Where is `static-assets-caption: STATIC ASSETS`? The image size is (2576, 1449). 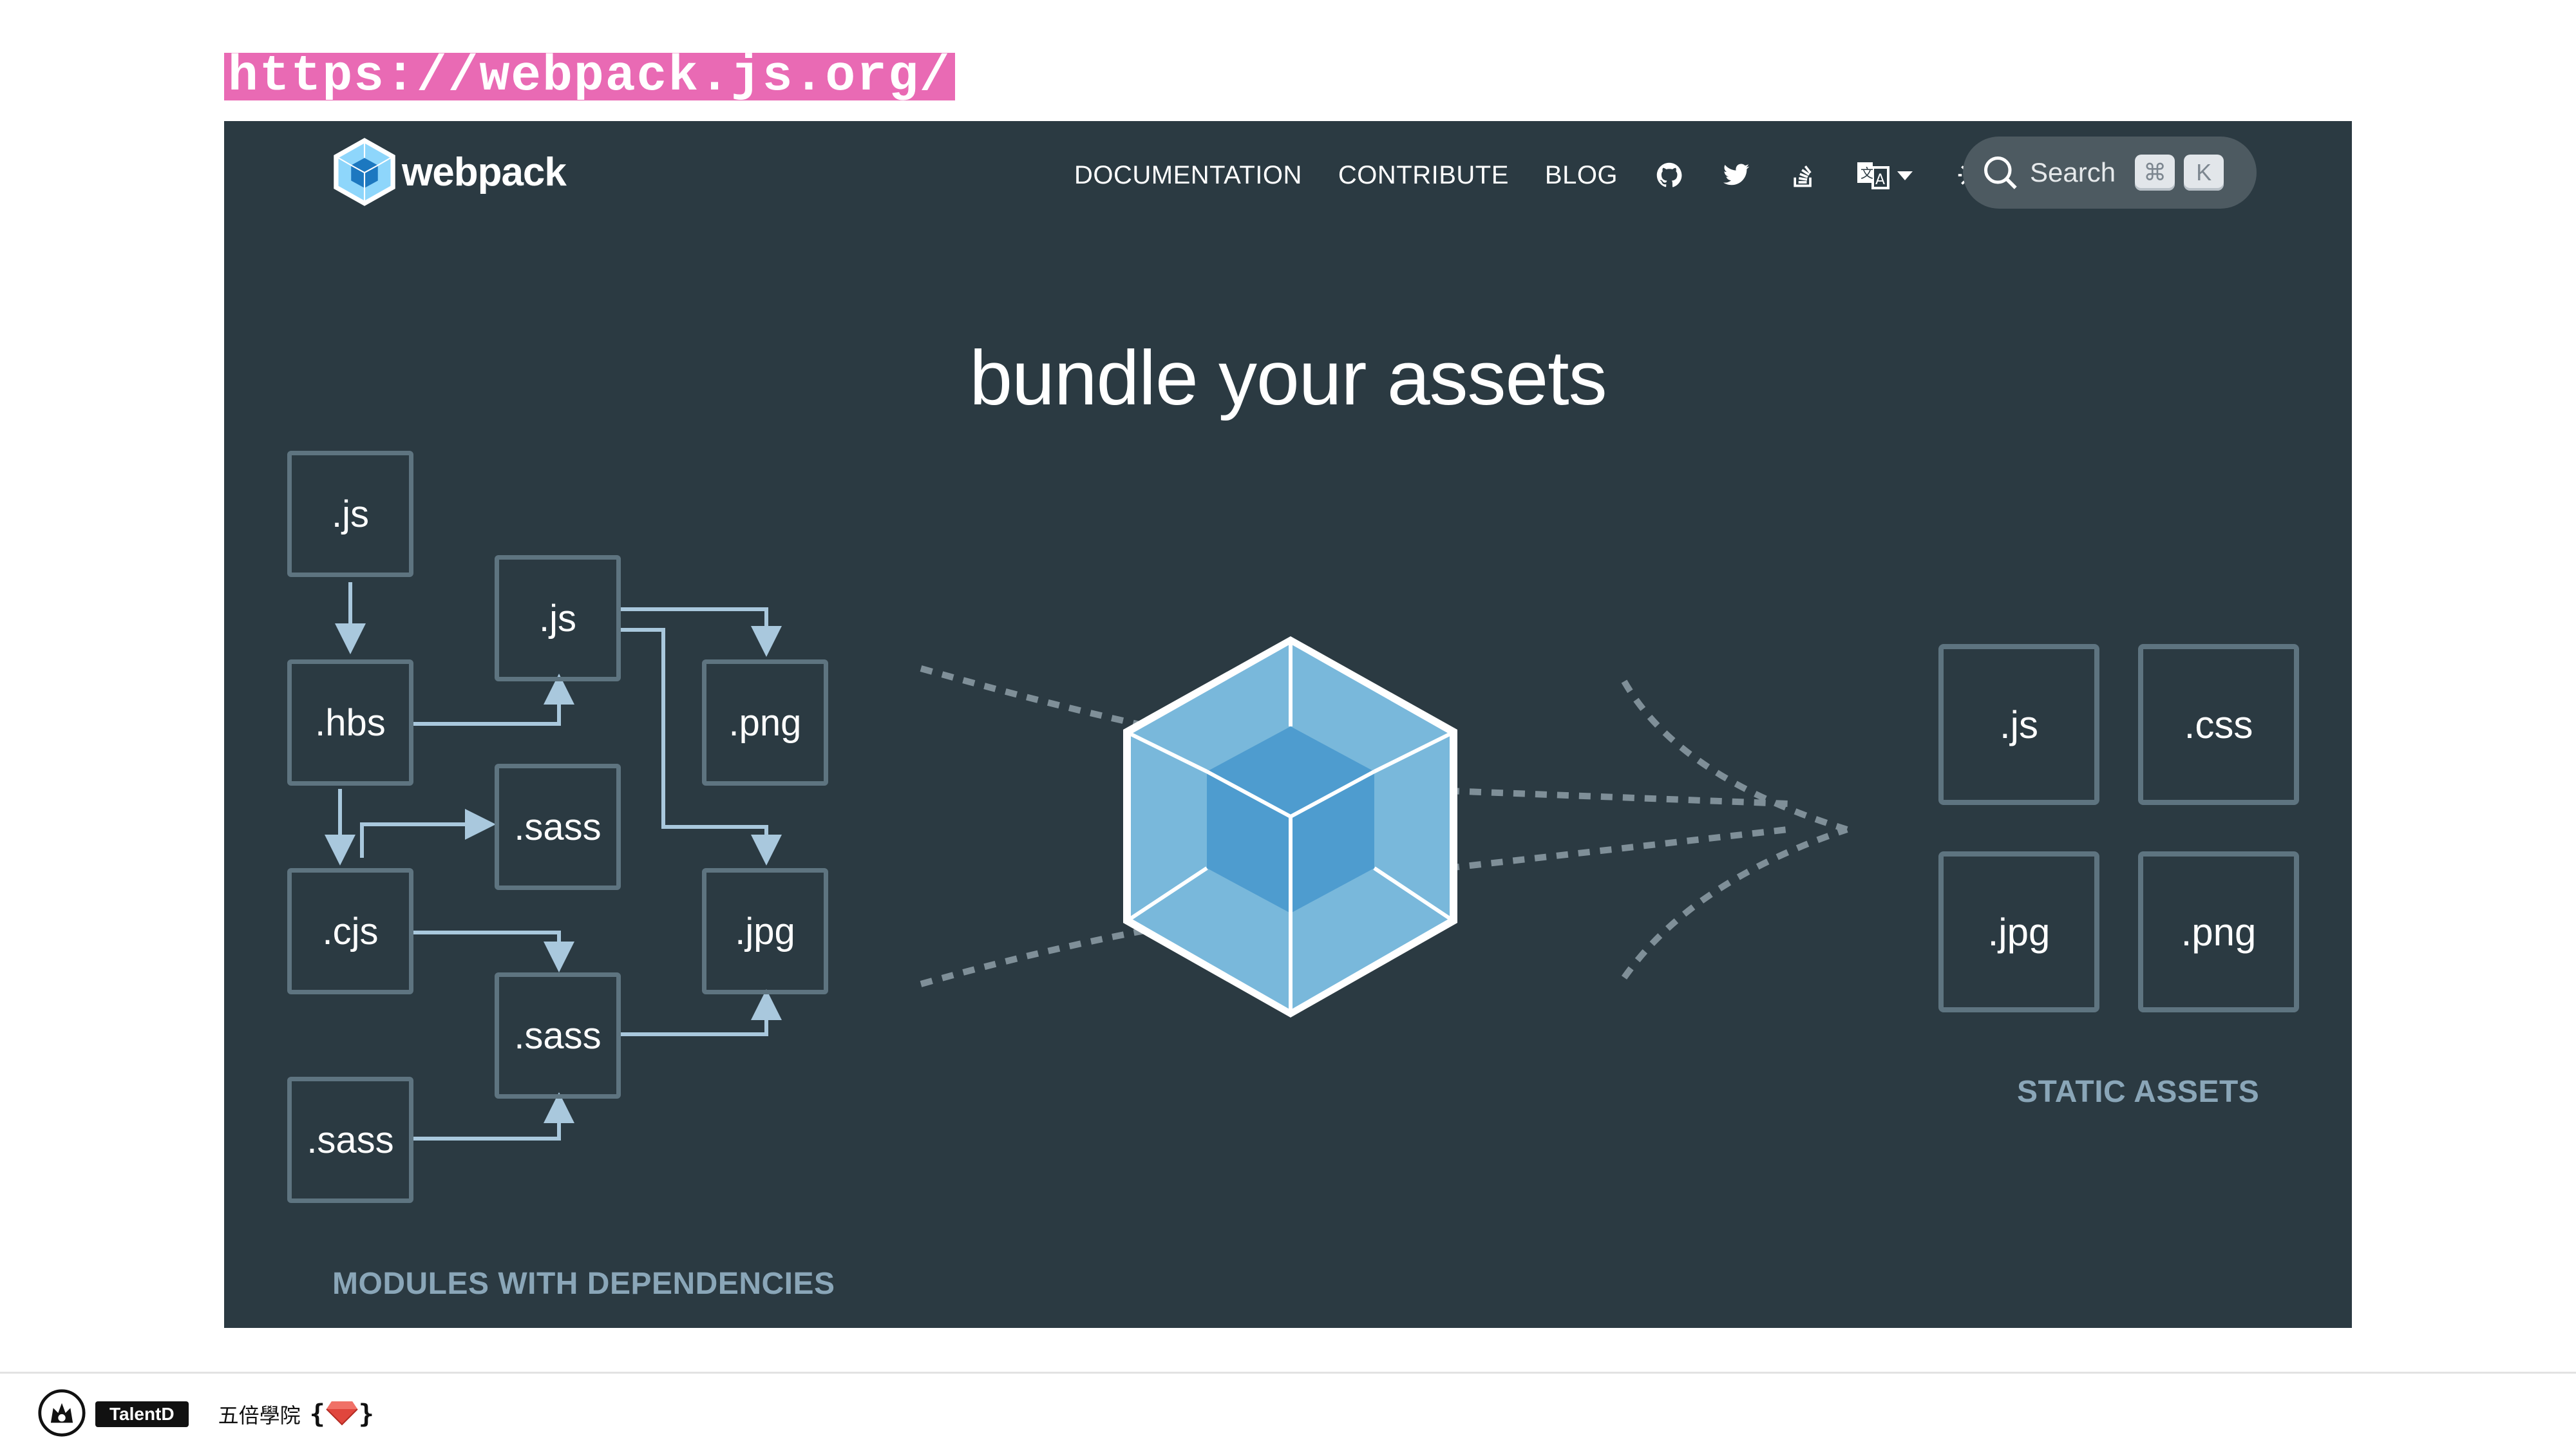 static-assets-caption: STATIC ASSETS is located at coordinates (2138, 1092).